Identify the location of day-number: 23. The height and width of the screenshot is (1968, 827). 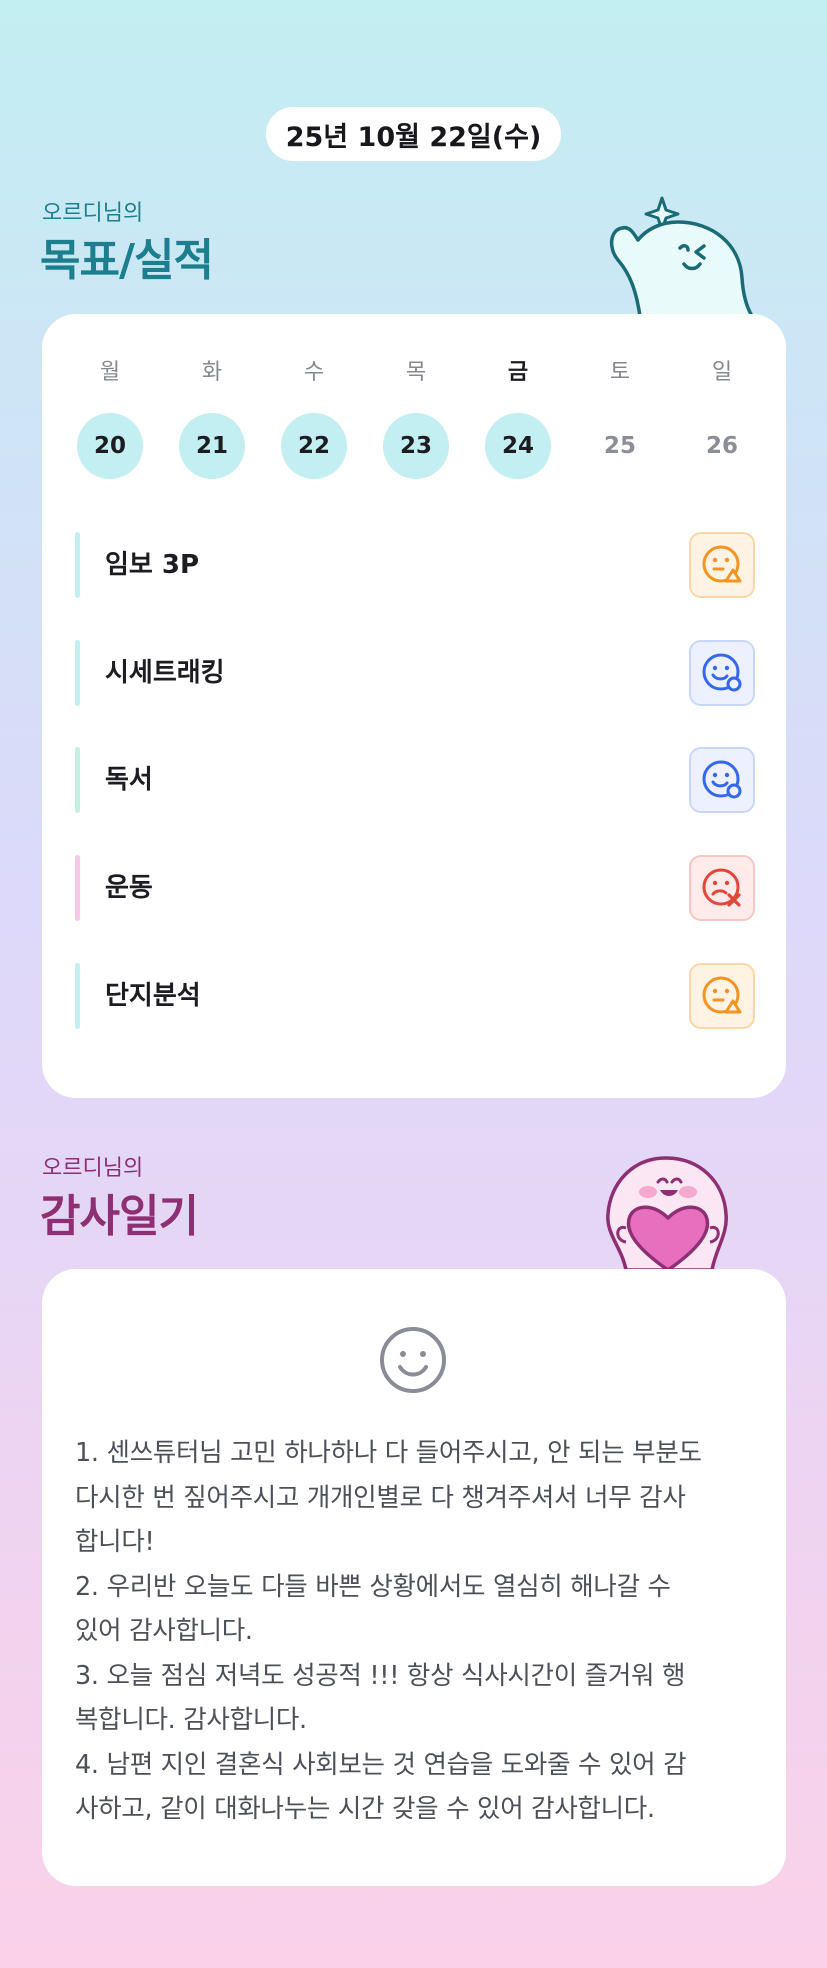
(416, 446).